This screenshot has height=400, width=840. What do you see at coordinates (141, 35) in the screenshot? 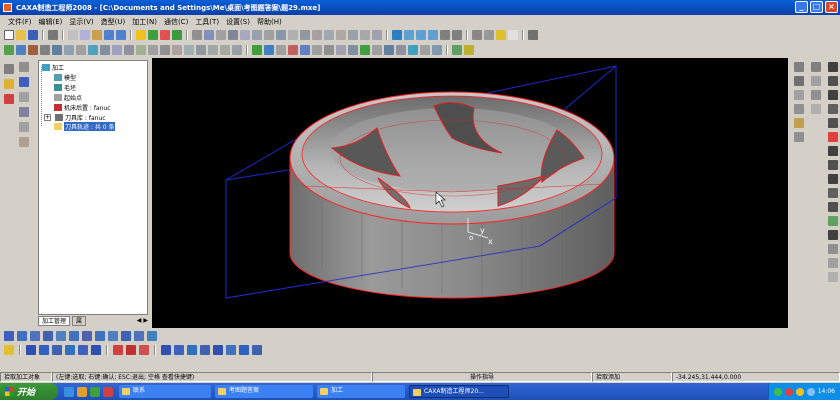
I see `light-icon` at bounding box center [141, 35].